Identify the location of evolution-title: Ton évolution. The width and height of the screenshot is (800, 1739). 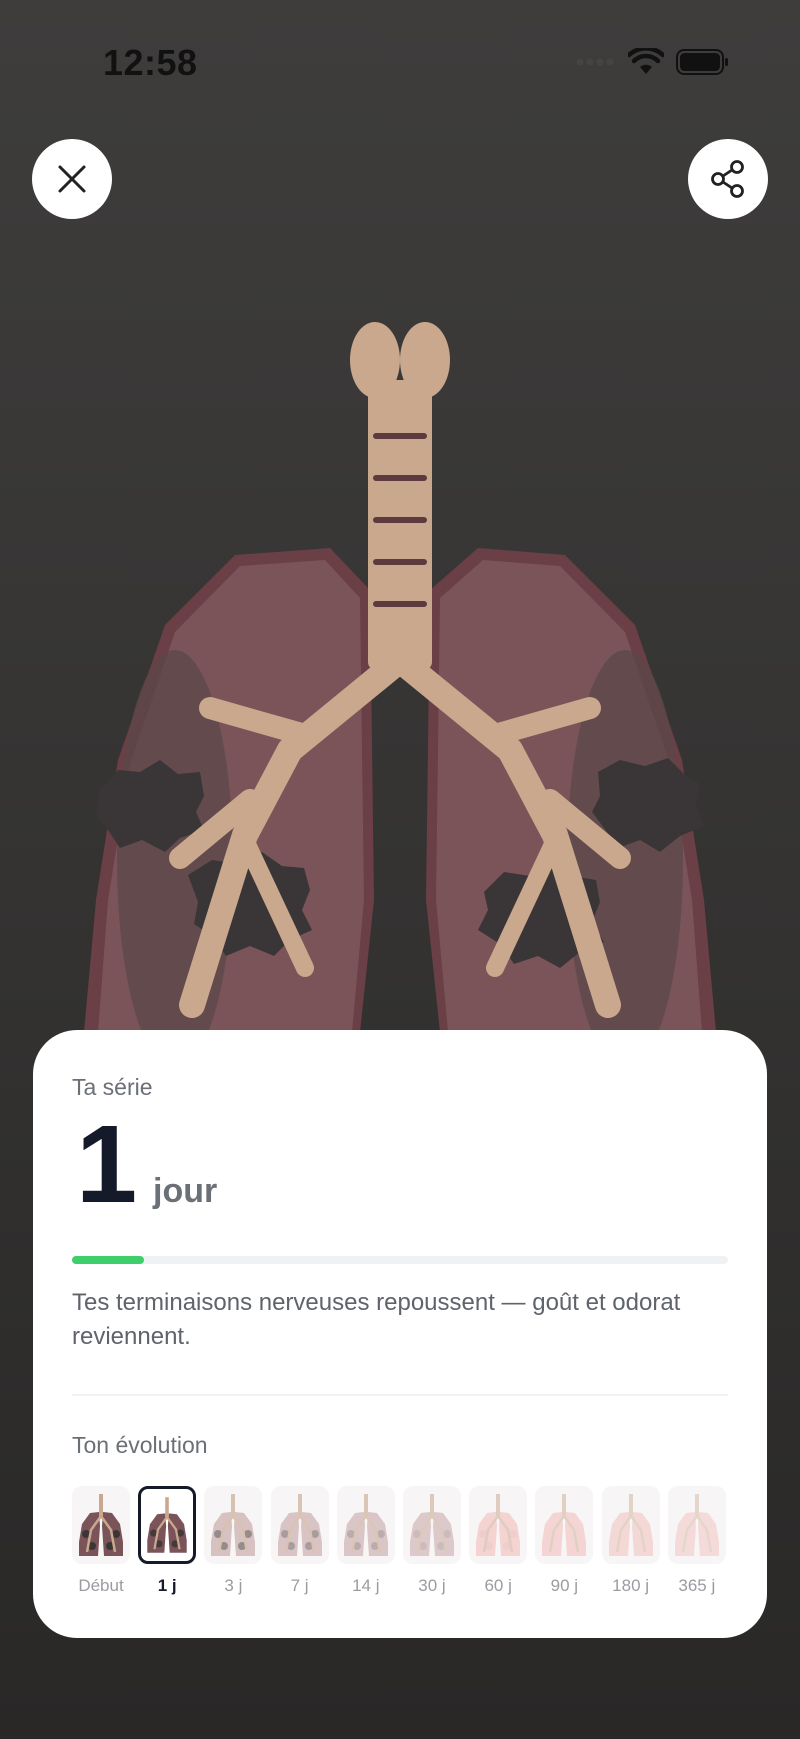
(140, 1445).